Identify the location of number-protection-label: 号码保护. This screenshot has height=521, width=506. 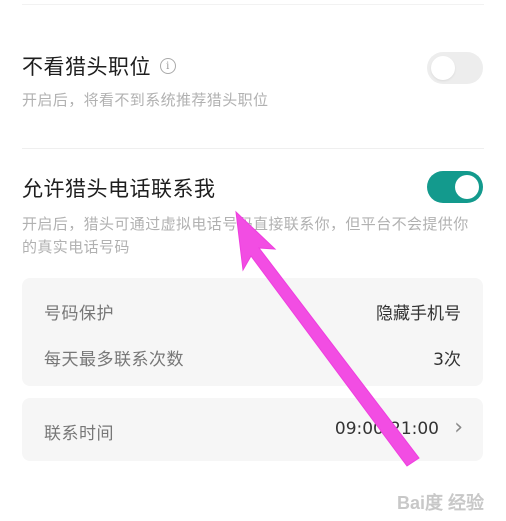
(79, 314).